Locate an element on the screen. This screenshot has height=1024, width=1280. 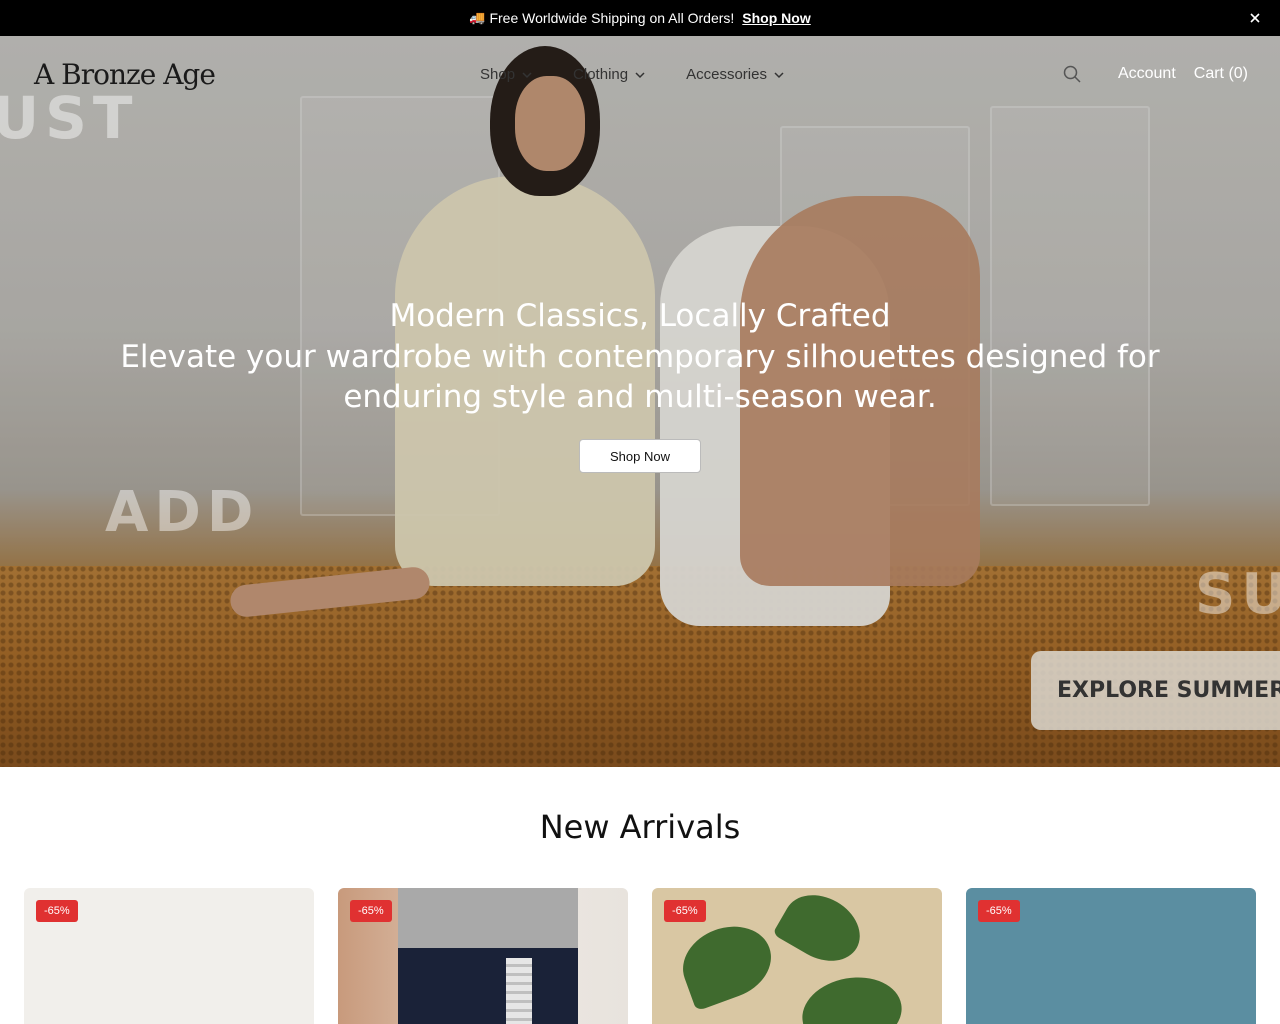
logo: A Bronze Age is located at coordinates (125, 74).